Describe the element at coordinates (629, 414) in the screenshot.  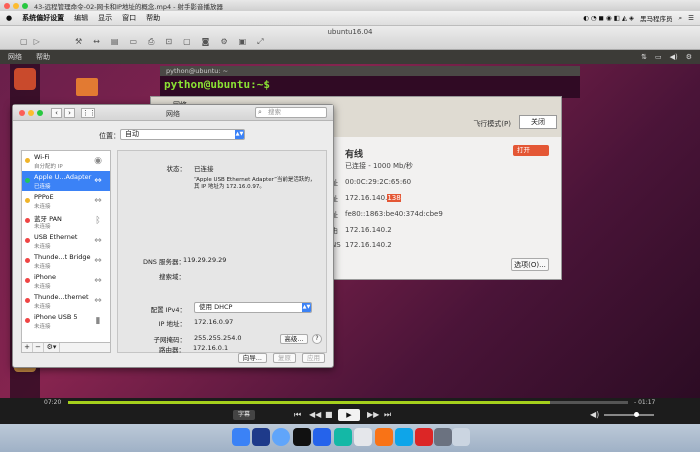
I see `volume-slider` at that location.